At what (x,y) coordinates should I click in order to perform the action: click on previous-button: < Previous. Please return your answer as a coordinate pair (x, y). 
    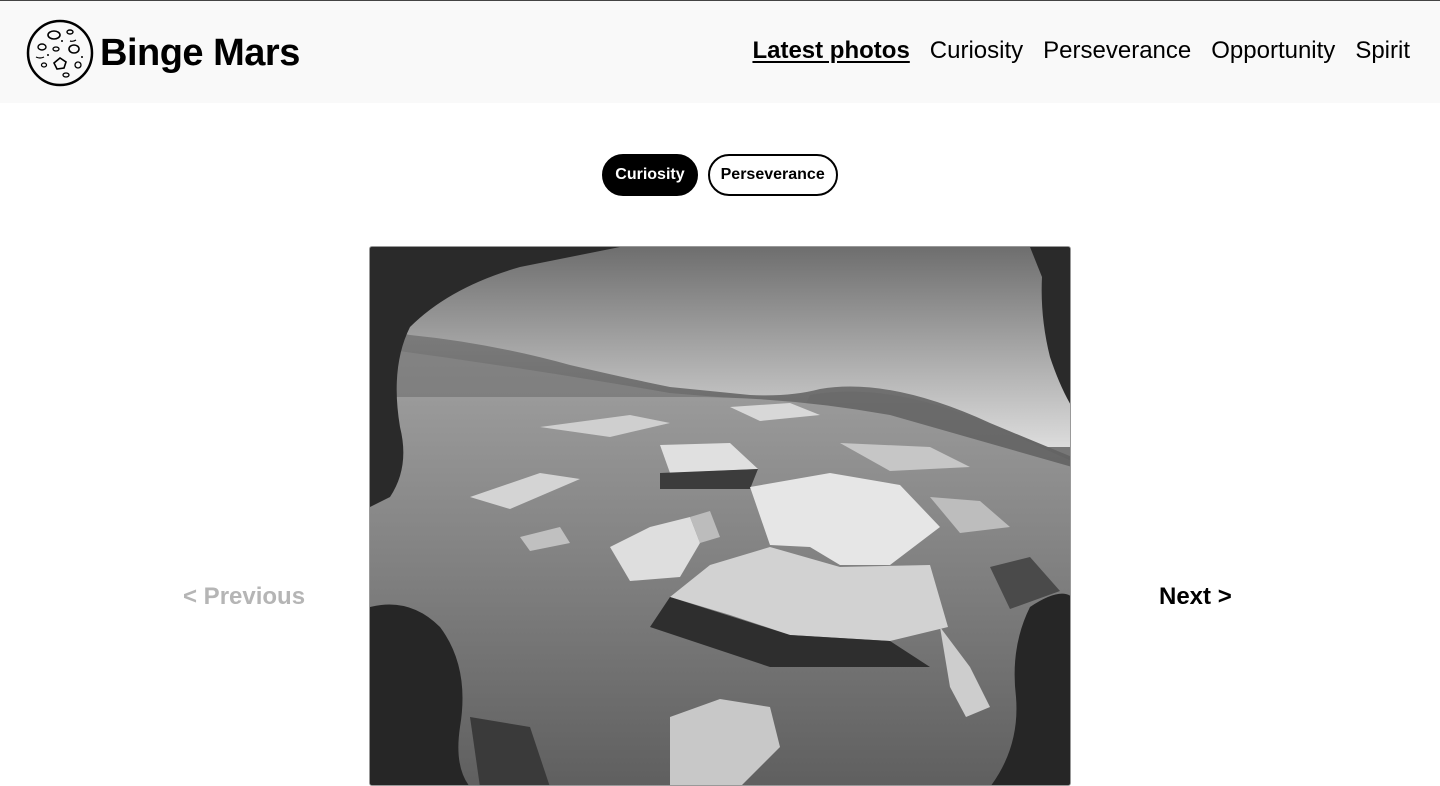
    Looking at the image, I should click on (244, 597).